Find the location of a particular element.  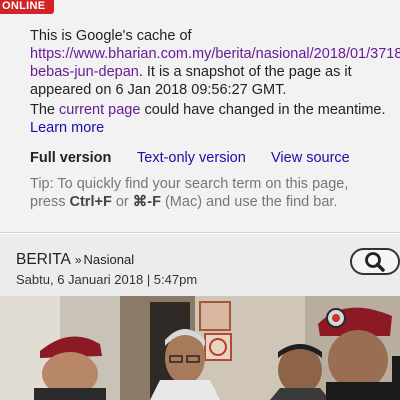

search-icon is located at coordinates (375, 262).